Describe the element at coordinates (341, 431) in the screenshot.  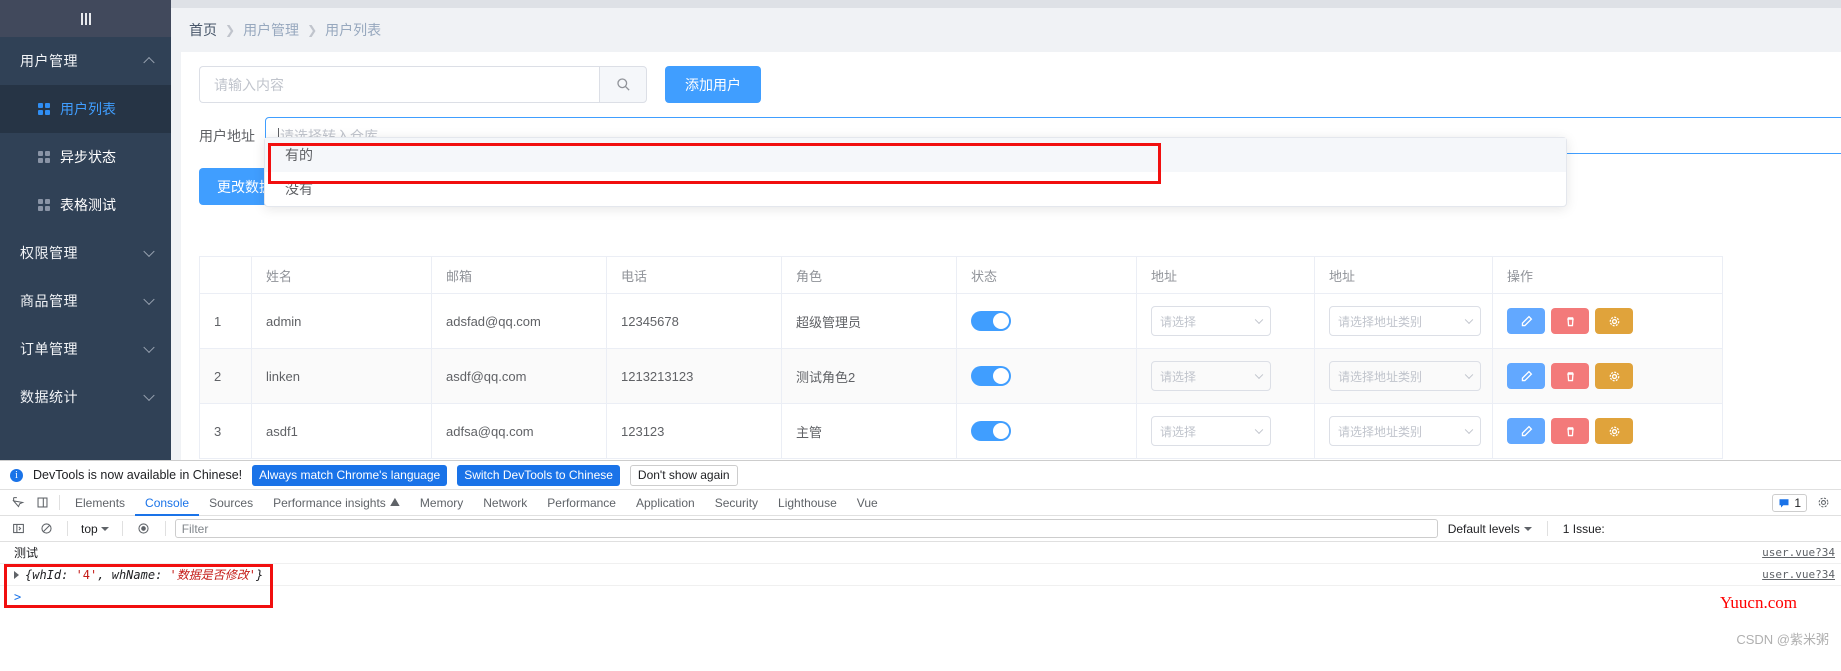
I see `cell-name: asdf1` at that location.